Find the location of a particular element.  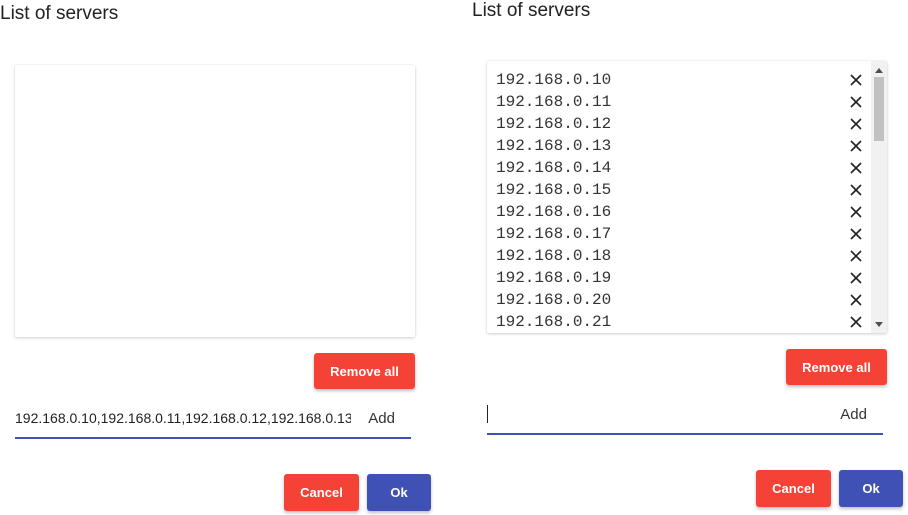

arrow-up-icon is located at coordinates (879, 70).